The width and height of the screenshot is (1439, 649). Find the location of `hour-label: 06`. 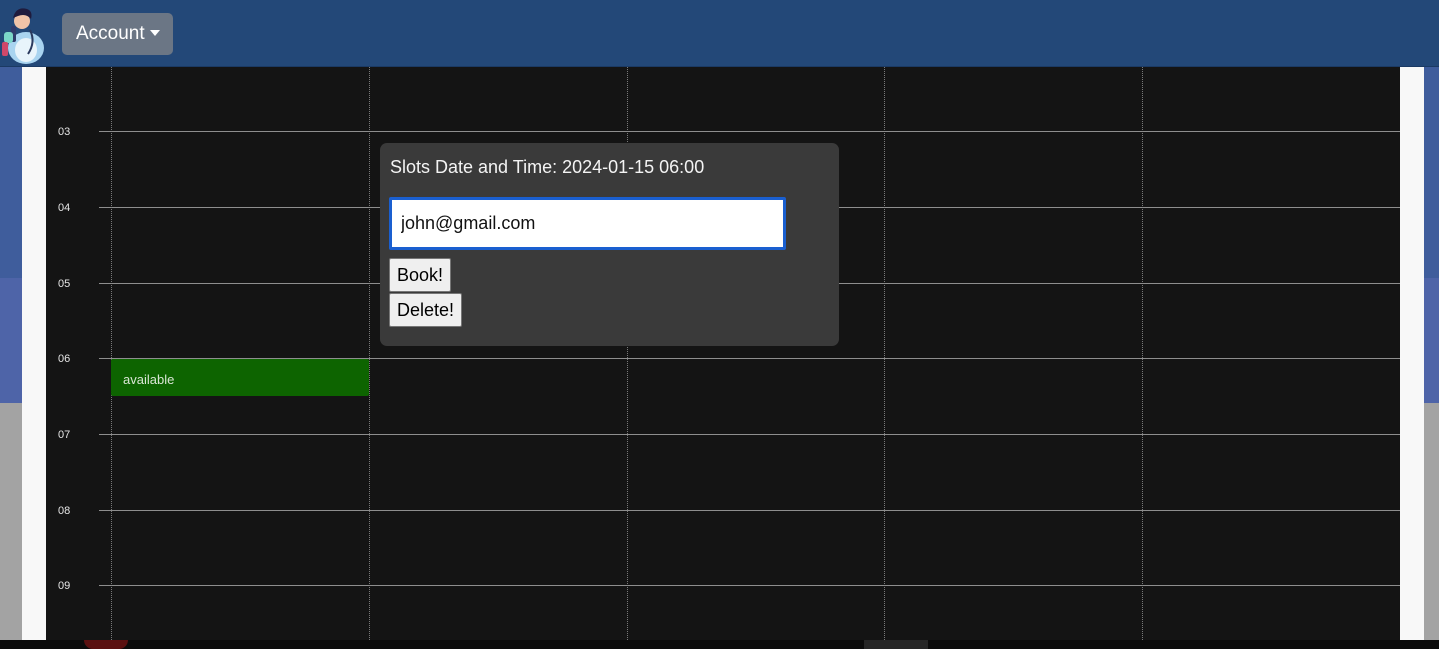

hour-label: 06 is located at coordinates (64, 359).